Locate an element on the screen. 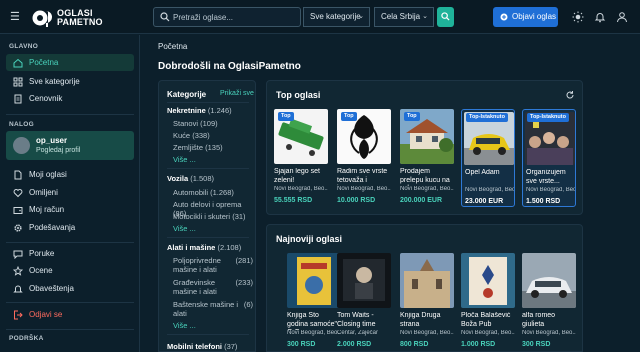 The height and width of the screenshot is (352, 640). sidebar-item-home: Početna is located at coordinates (70, 62).